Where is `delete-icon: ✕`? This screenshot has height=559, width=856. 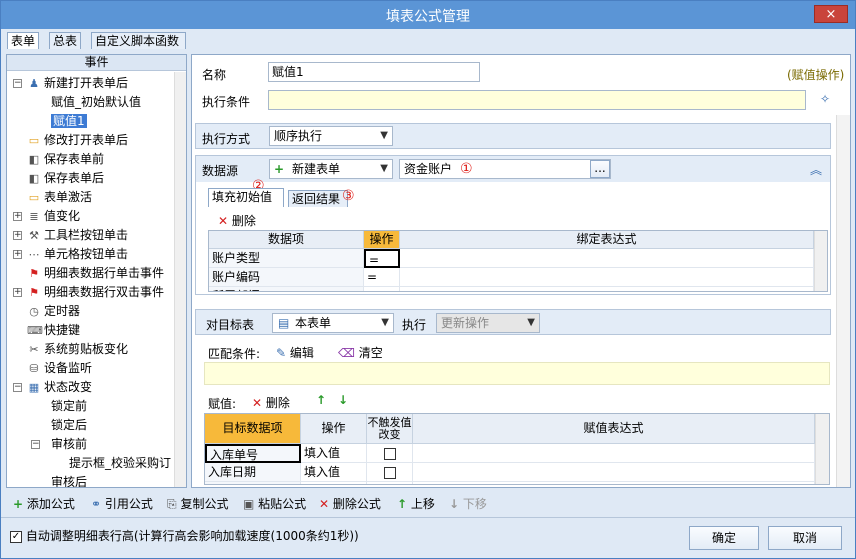
delete-icon: ✕ is located at coordinates (223, 221).